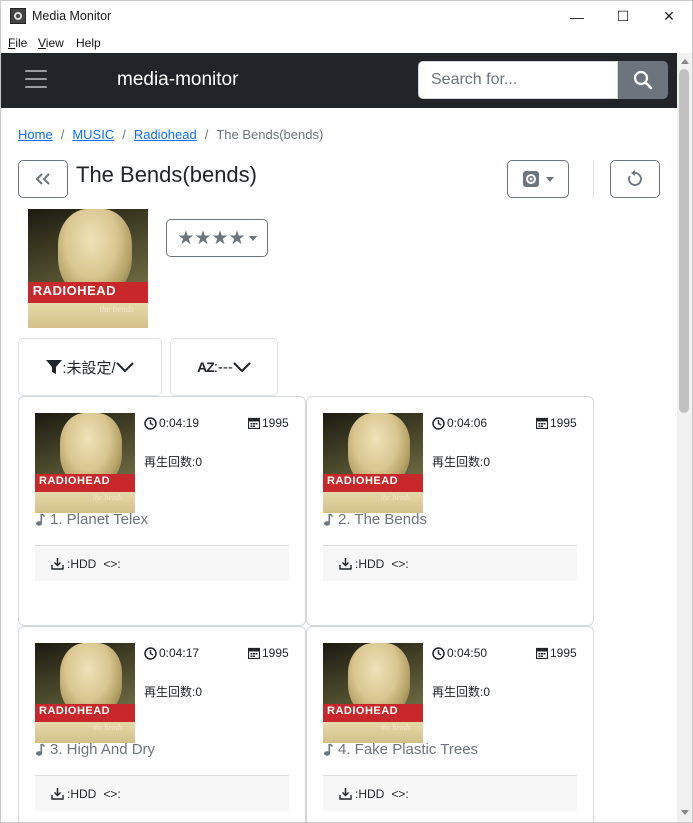 Image resolution: width=693 pixels, height=823 pixels. What do you see at coordinates (224, 367) in the screenshot?
I see `sort-dropdown: AZ :---` at bounding box center [224, 367].